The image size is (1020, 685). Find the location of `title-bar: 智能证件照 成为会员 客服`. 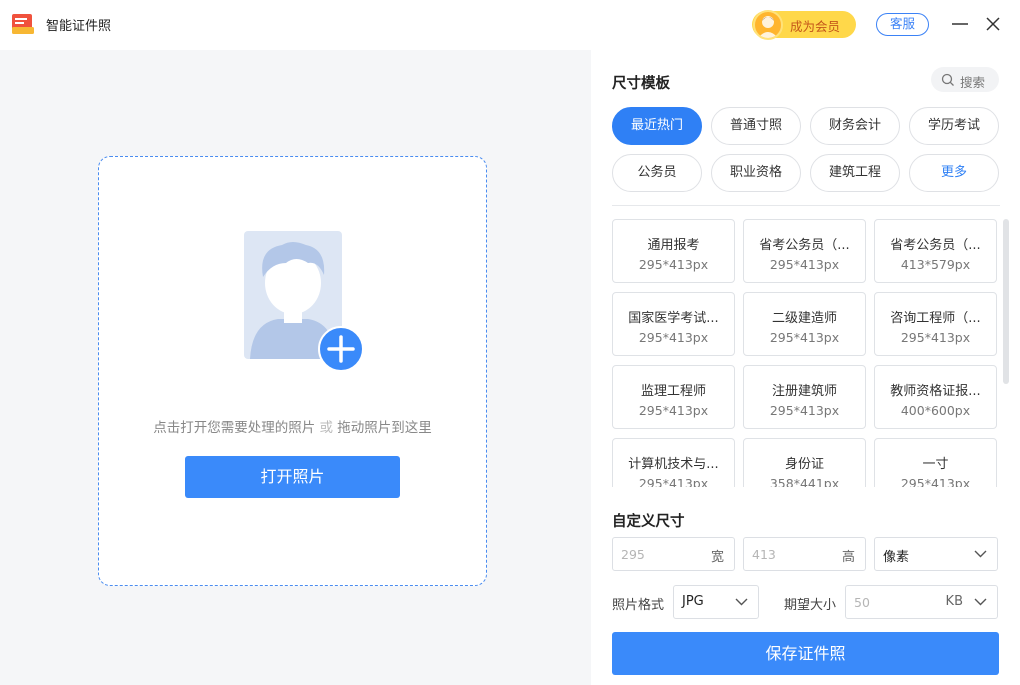

title-bar: 智能证件照 成为会员 客服 is located at coordinates (510, 25).